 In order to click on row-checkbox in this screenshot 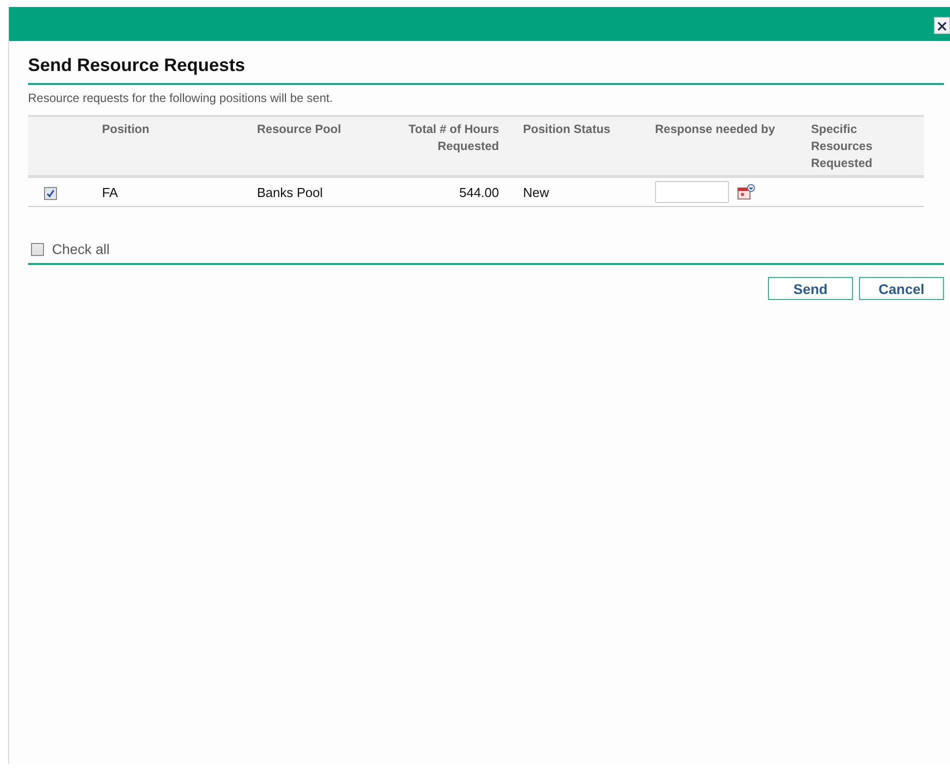, I will do `click(50, 193)`.